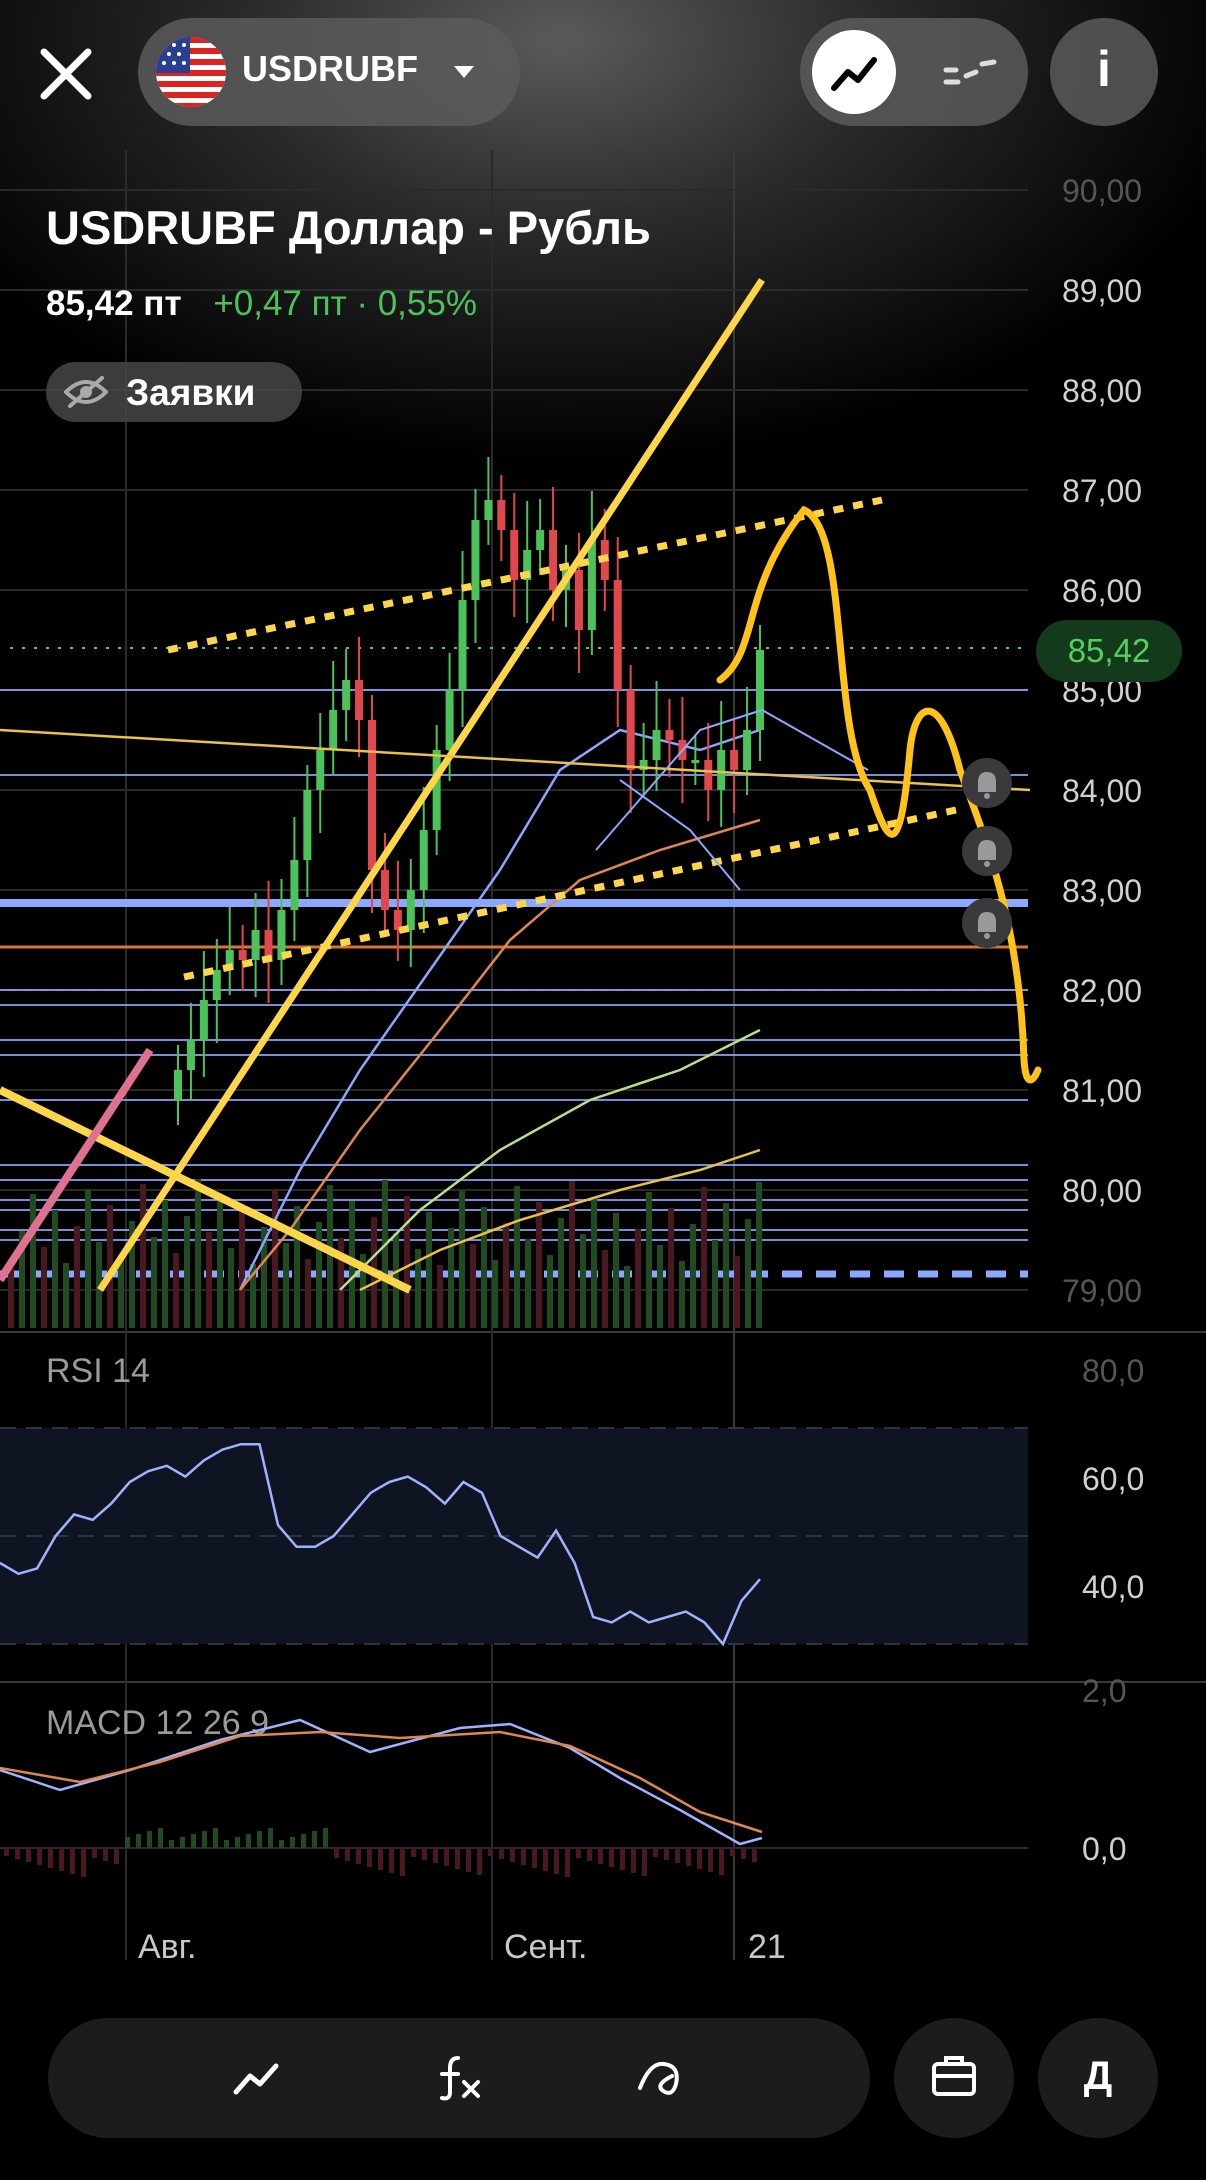 The height and width of the screenshot is (2180, 1206). Describe the element at coordinates (348, 227) in the screenshot. I see `instrument-title: USDRUBF Доллар - Рубль` at that location.